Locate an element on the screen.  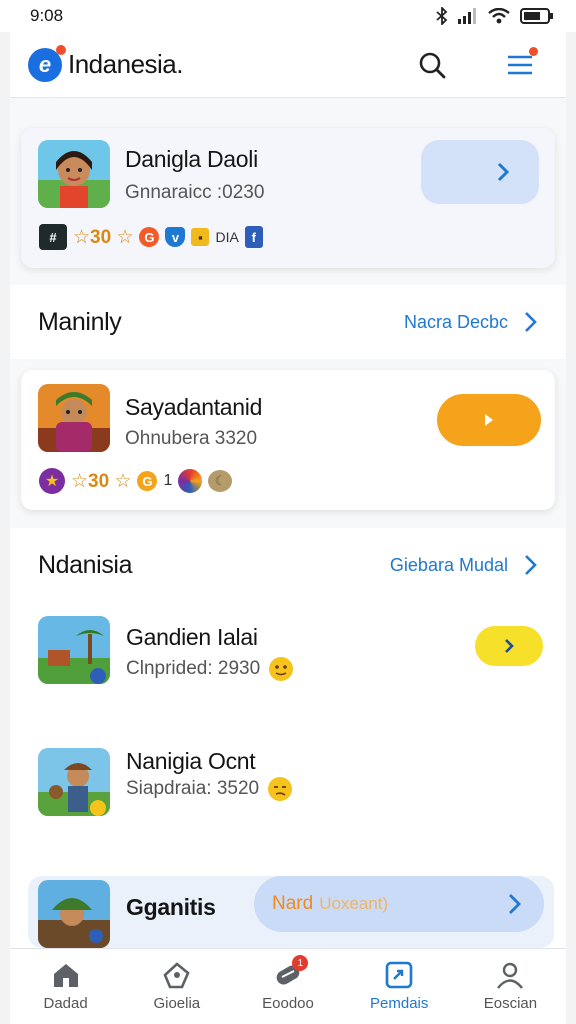
featured-tag: DIA is located at coordinates (227, 237).